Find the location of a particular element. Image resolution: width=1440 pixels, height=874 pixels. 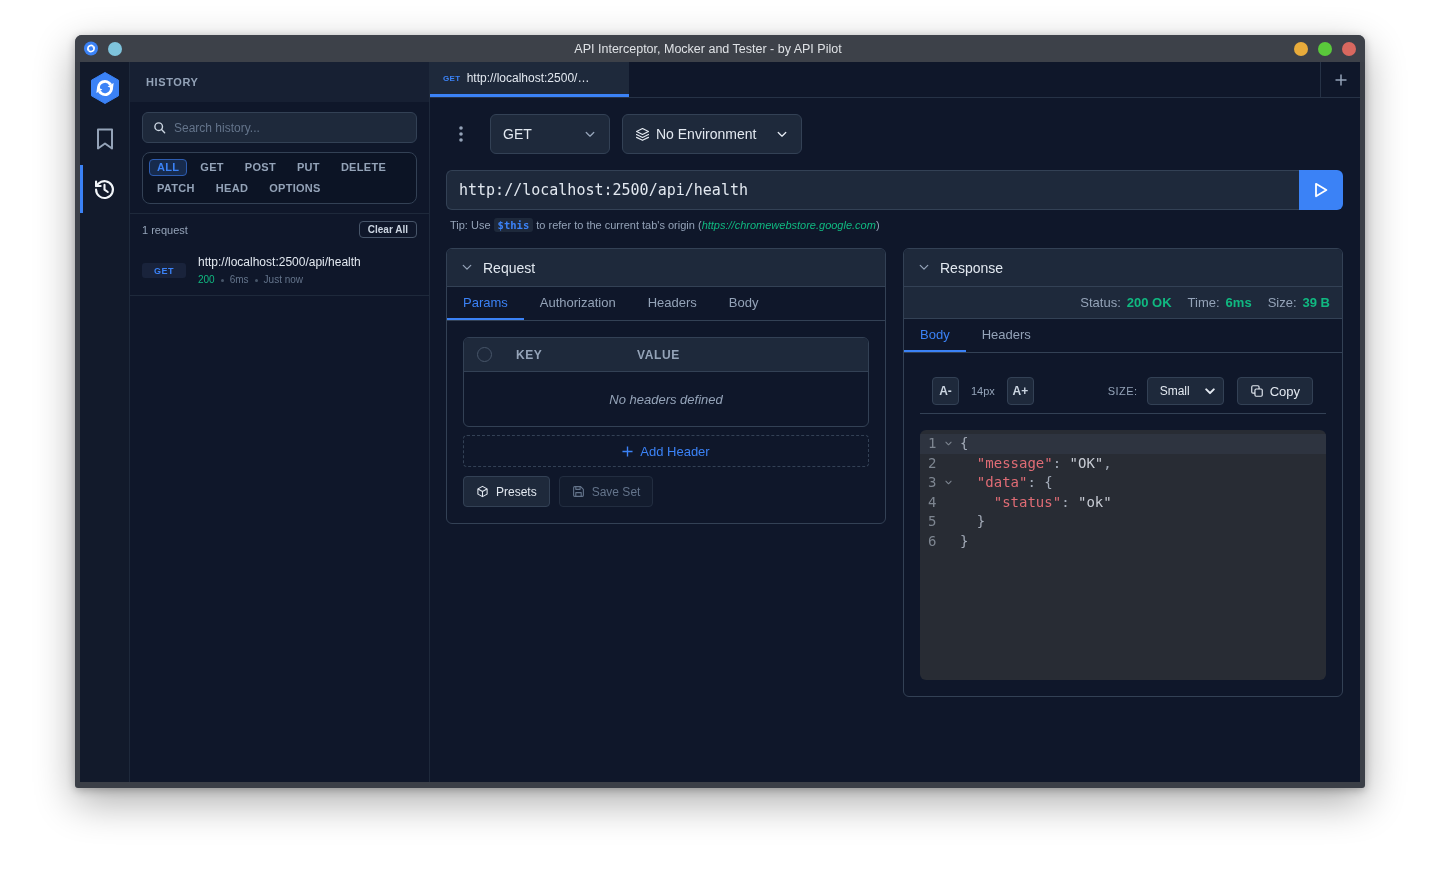

size-label: SIZE: is located at coordinates (1122, 391).